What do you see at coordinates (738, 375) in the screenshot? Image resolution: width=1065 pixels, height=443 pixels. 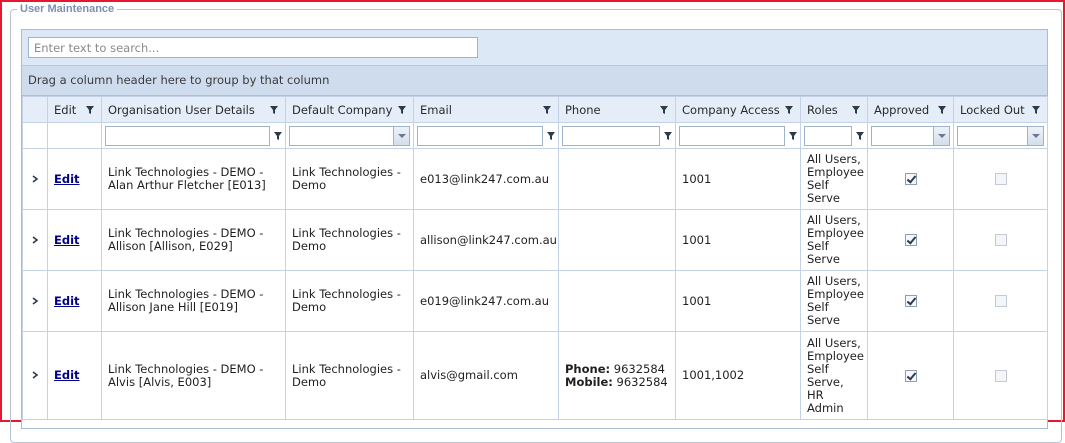 I see `company-access-cell: 1001,1002` at bounding box center [738, 375].